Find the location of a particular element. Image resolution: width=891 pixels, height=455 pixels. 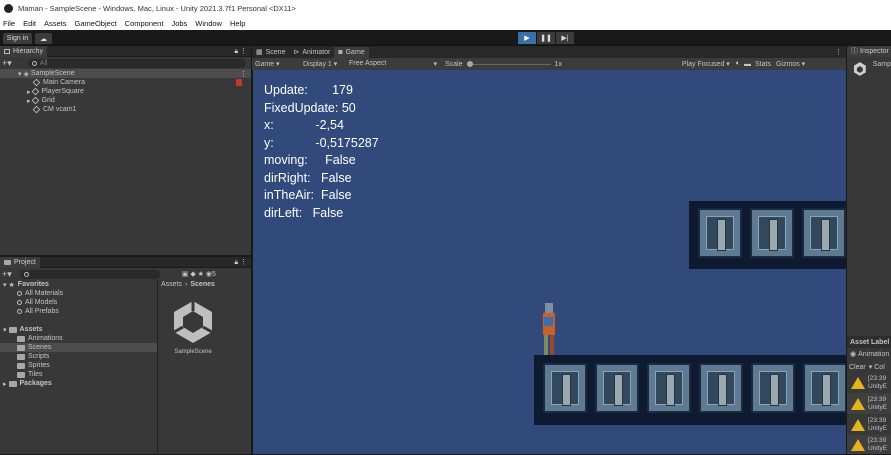

hierarchy-tab: Hierarchy is located at coordinates (23, 51).